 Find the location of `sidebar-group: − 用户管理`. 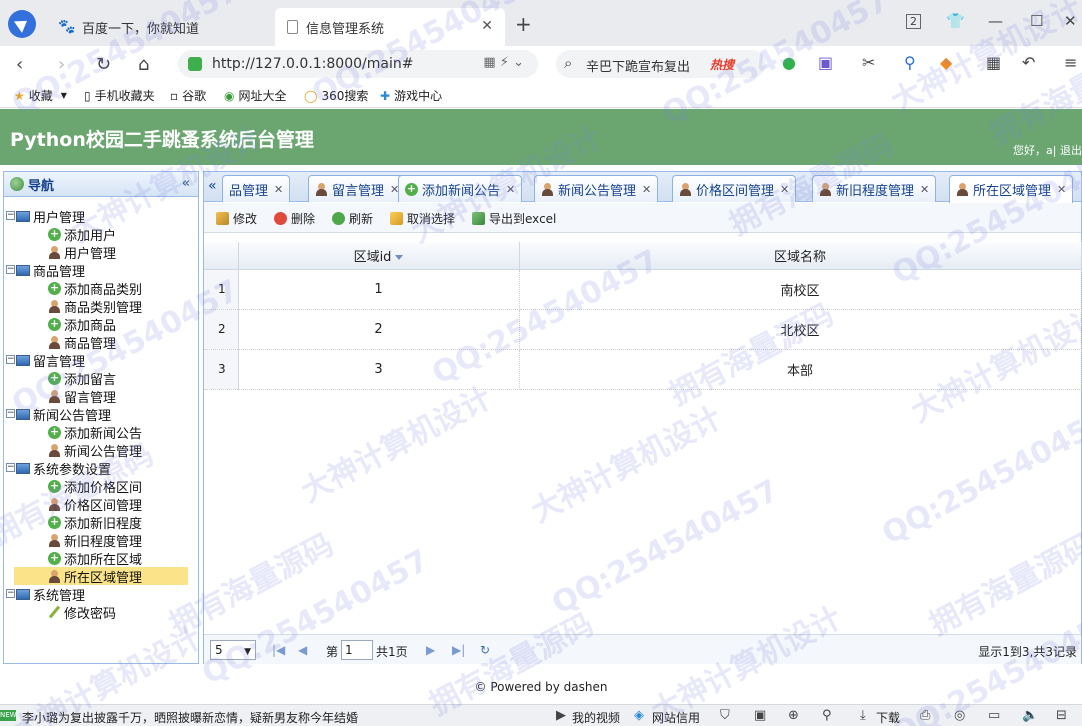

sidebar-group: − 用户管理 is located at coordinates (101, 216).